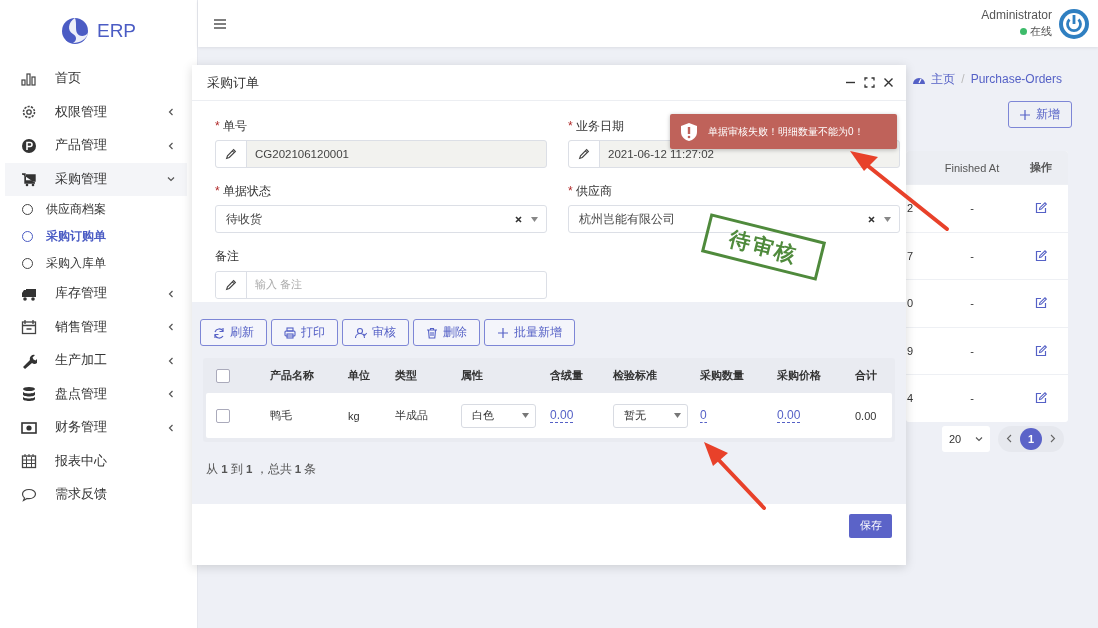 Image resolution: width=1098 pixels, height=628 pixels. I want to click on table-cell-text: 0.00, so click(866, 415).